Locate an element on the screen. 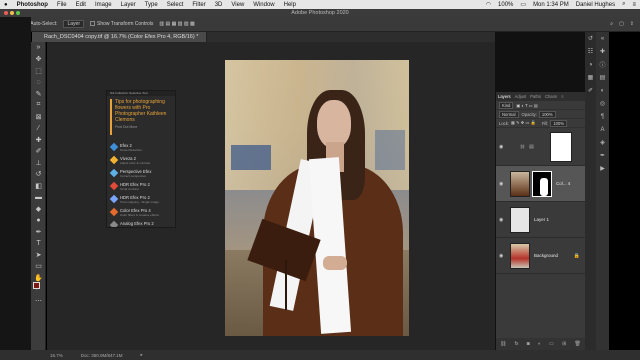 This screenshot has height=360, width=640. battery-percent: 100% is located at coordinates (505, 5).